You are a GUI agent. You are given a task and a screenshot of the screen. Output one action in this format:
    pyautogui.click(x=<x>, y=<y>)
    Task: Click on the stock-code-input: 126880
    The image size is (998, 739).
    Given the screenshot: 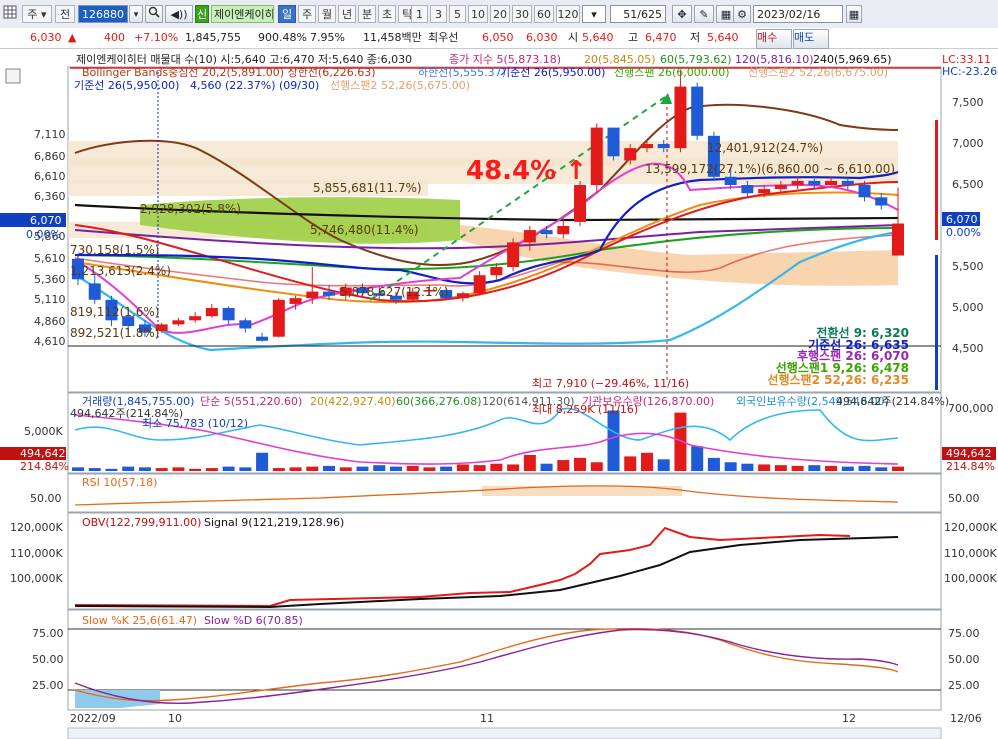 What is the action you would take?
    pyautogui.click(x=103, y=14)
    